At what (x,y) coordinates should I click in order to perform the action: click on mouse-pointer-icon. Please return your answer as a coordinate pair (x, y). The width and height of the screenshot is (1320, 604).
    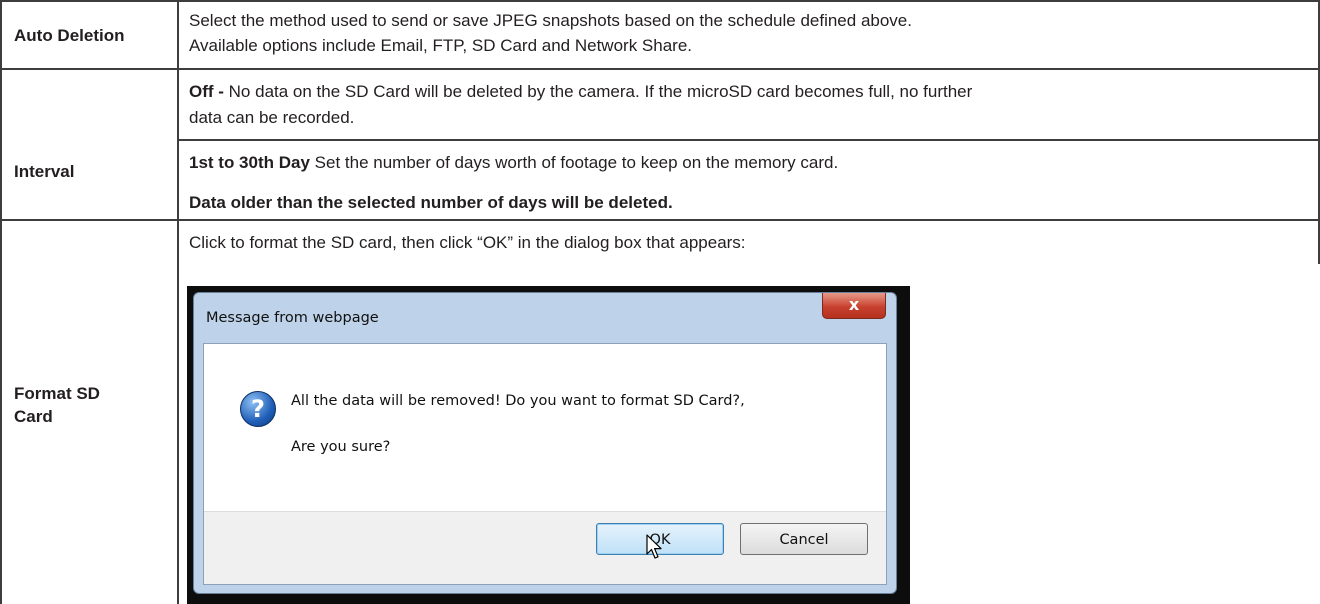
    Looking at the image, I should click on (654, 546).